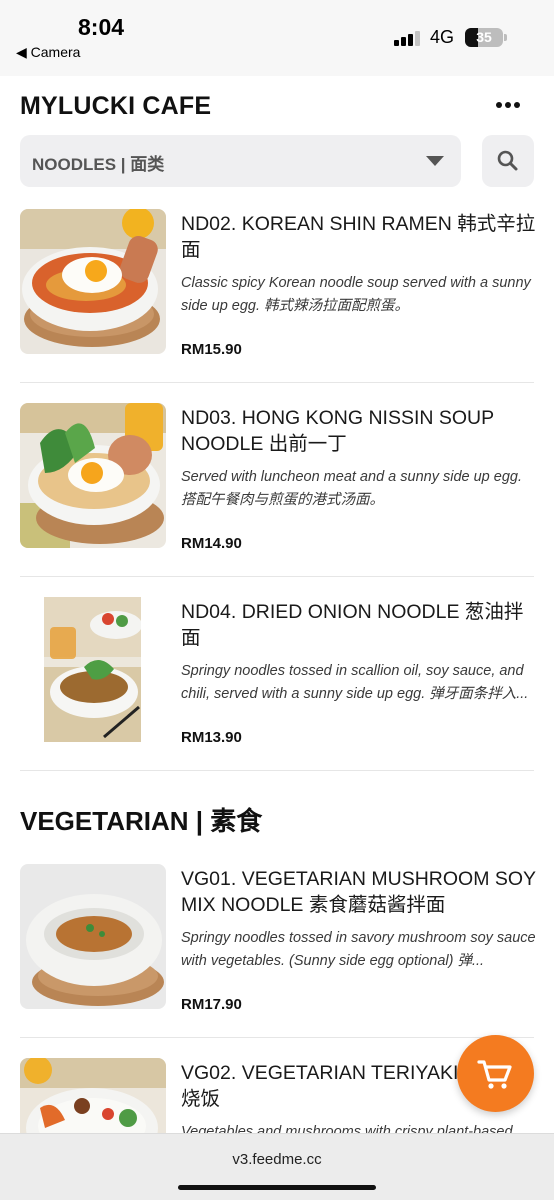  Describe the element at coordinates (277, 1187) in the screenshot. I see `home-indicator` at that location.